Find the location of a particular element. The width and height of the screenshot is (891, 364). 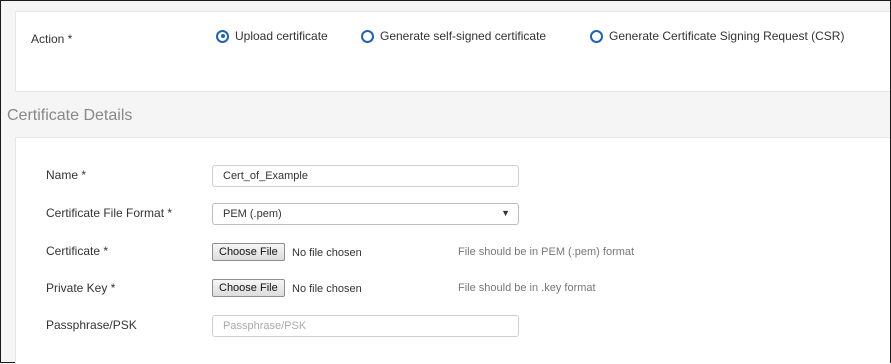

private-key-choose-file-button: Choose File is located at coordinates (248, 288).